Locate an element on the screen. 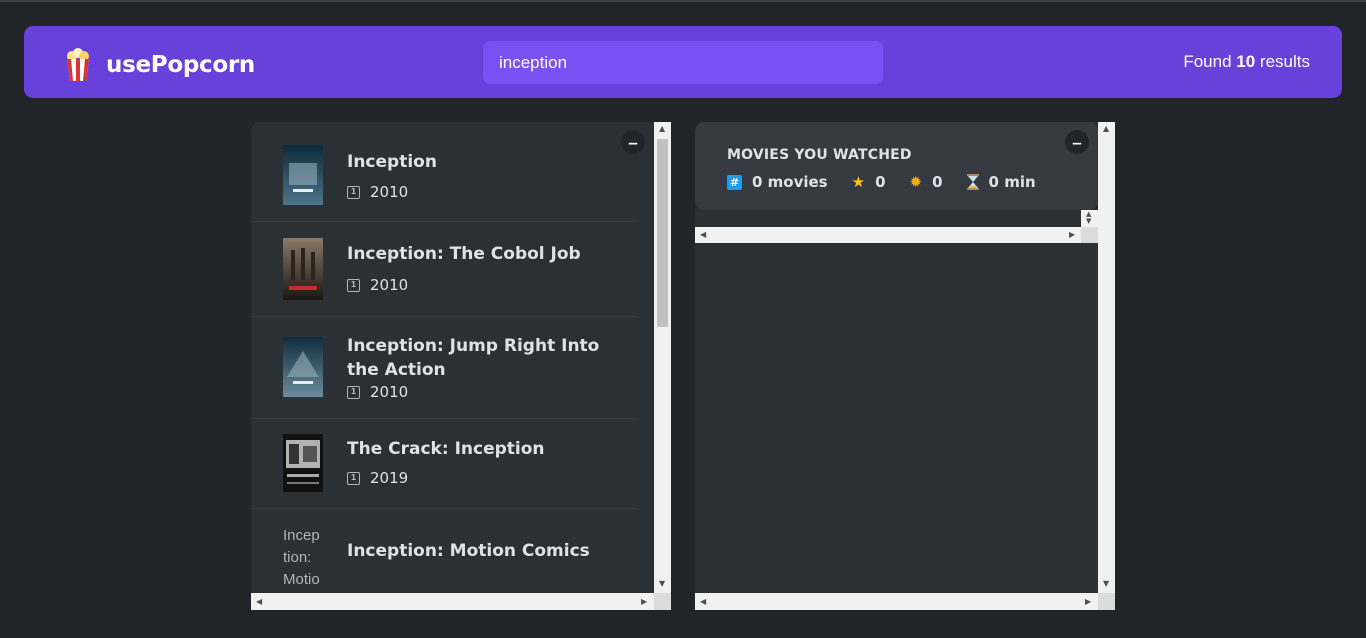 Image resolution: width=1366 pixels, height=638 pixels. list-vertical-scrollbar: ▲ ▼ is located at coordinates (662, 357).